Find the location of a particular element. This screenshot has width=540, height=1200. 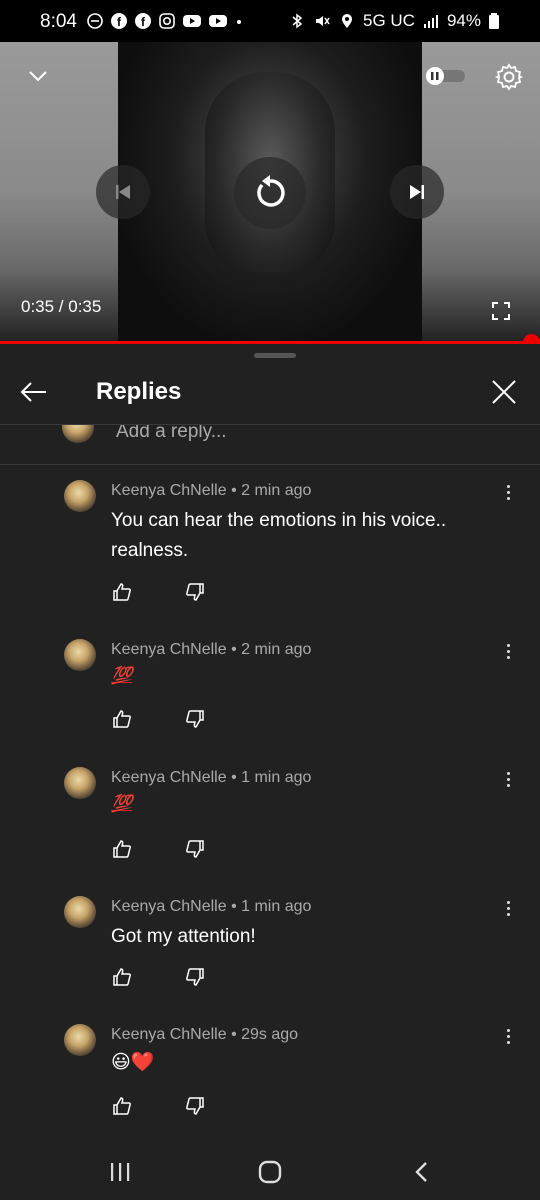

next-icon is located at coordinates (417, 192).